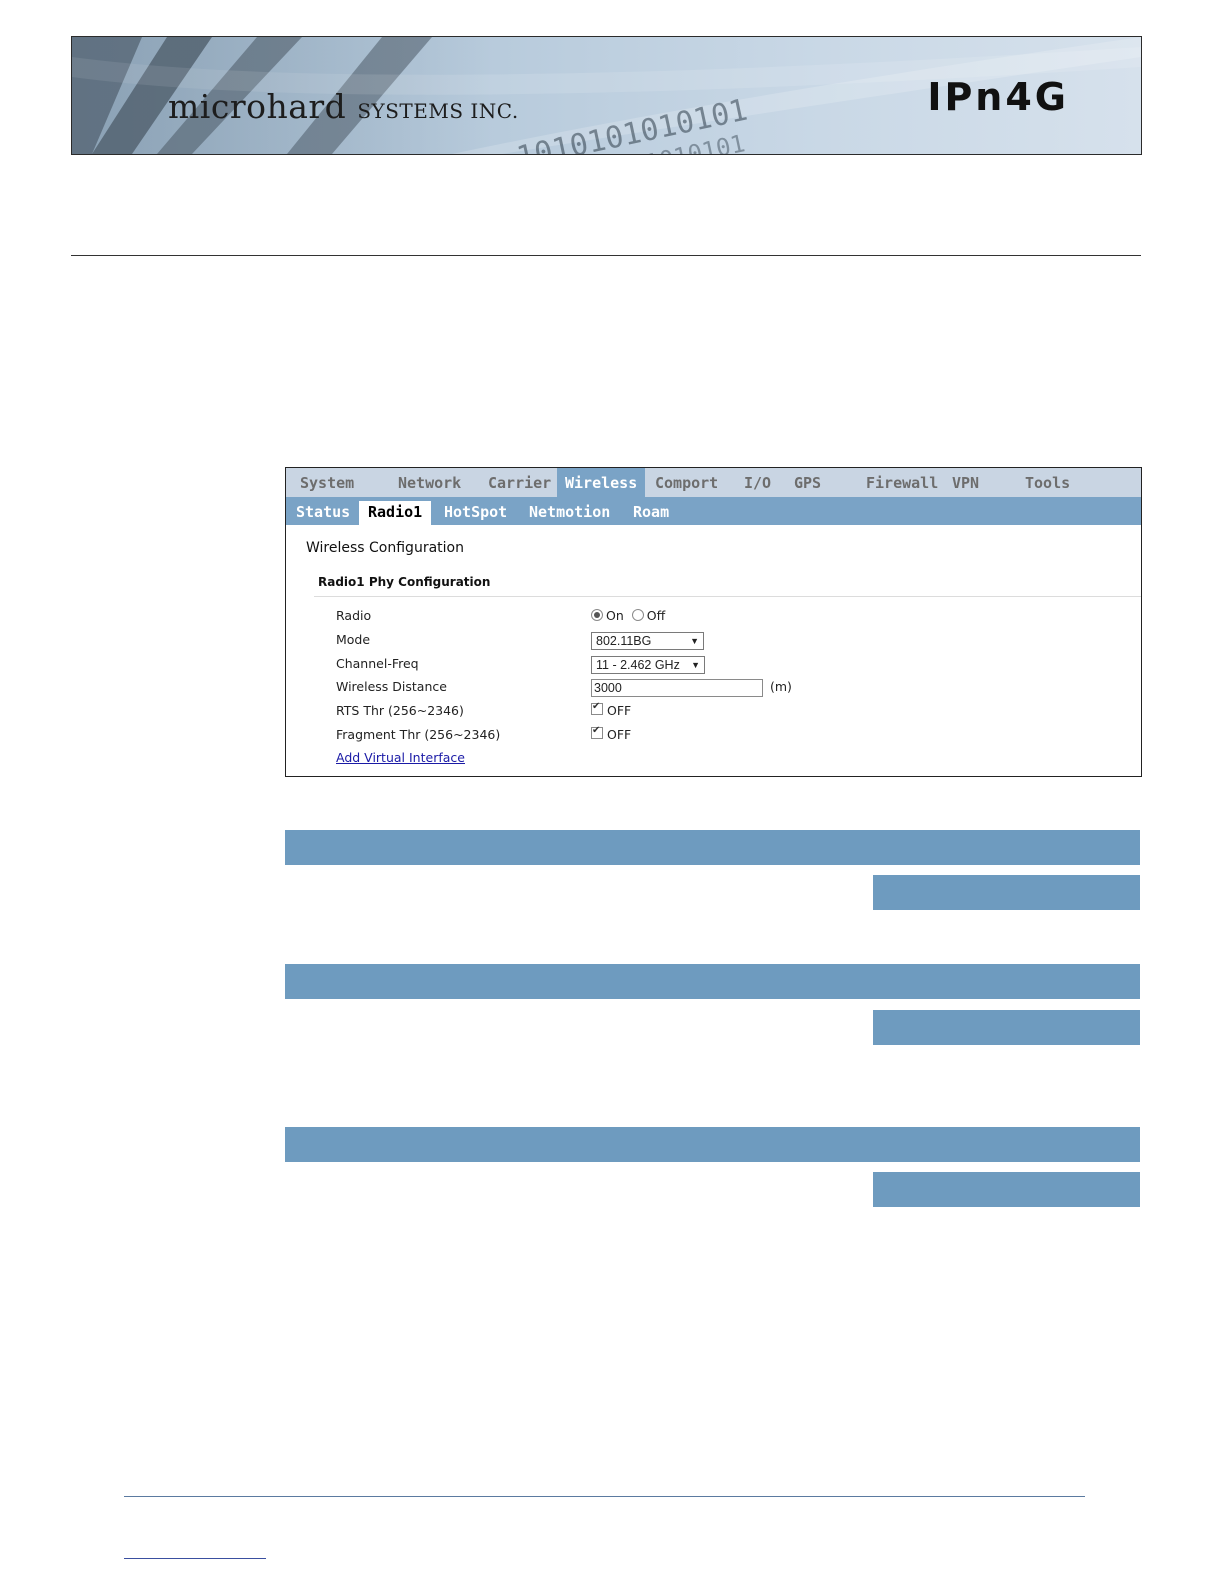 The image size is (1224, 1584). Describe the element at coordinates (637, 615) in the screenshot. I see `radio-off-button` at that location.